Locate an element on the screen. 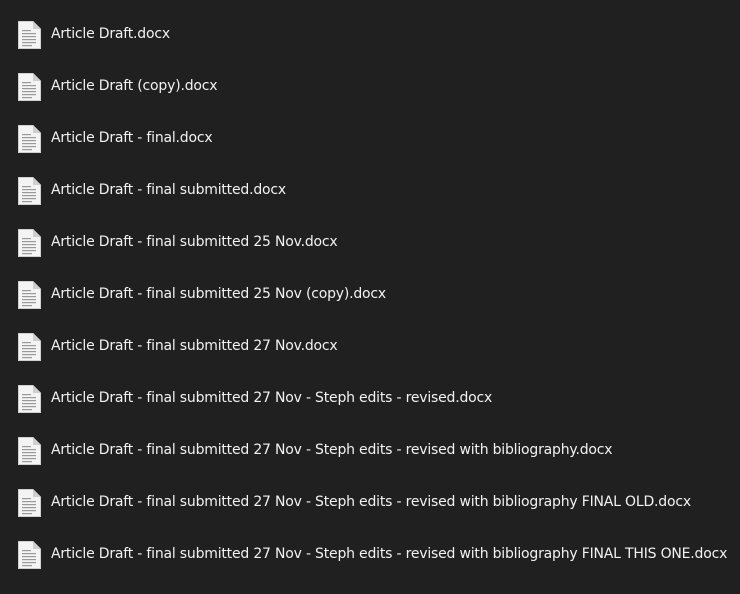 This screenshot has width=740, height=594. file-name: Article Draft - final.docx is located at coordinates (132, 138).